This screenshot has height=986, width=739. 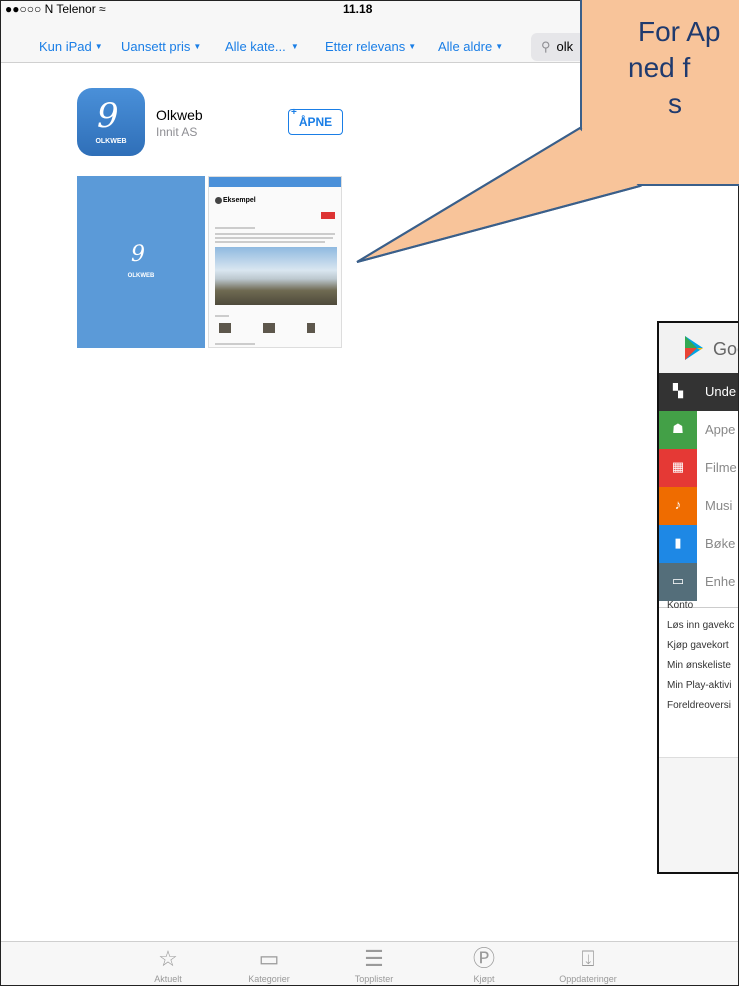 What do you see at coordinates (465, 46) in the screenshot?
I see `filter-age-label: Alle aldre` at bounding box center [465, 46].